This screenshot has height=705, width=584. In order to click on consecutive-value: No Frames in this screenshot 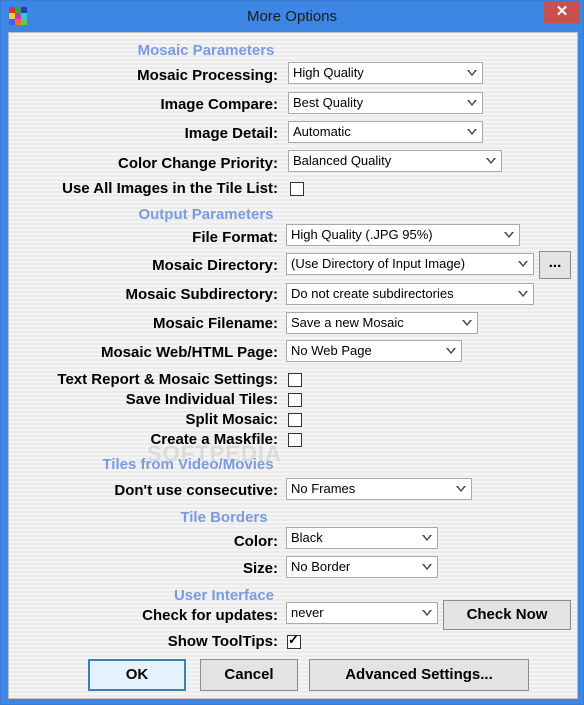, I will do `click(323, 488)`.